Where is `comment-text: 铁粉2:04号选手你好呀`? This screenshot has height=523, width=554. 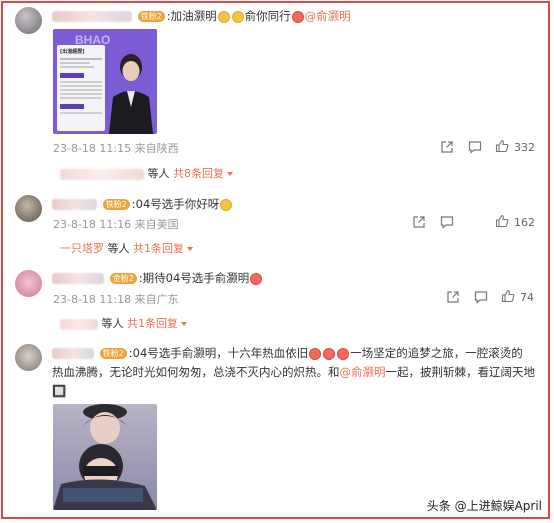
comment-text: 铁粉2:04号选手你好呀 is located at coordinates (142, 204).